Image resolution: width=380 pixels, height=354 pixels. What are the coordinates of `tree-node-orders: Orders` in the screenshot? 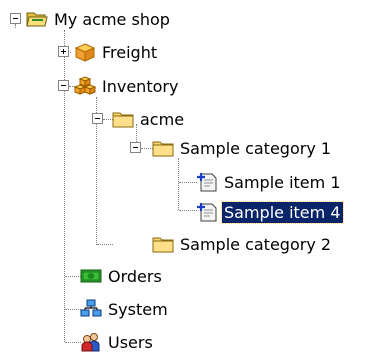 It's located at (122, 276).